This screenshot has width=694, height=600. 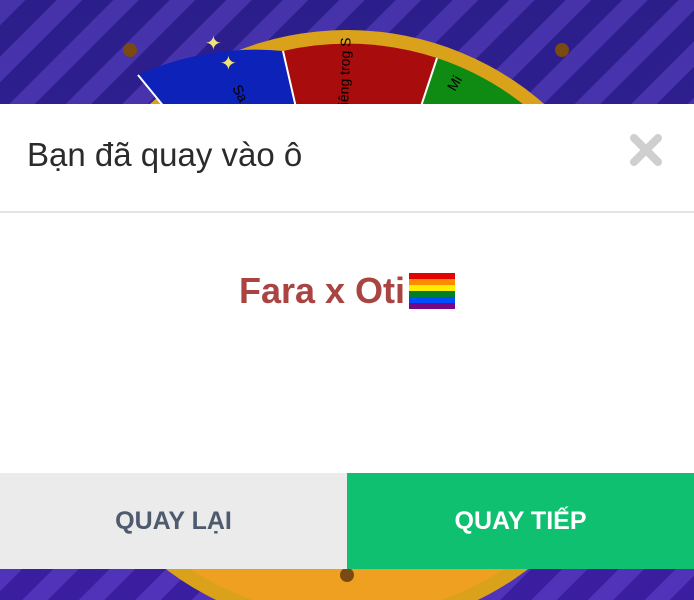 I want to click on spin-again-button: QUAY TIẾP, so click(x=520, y=521).